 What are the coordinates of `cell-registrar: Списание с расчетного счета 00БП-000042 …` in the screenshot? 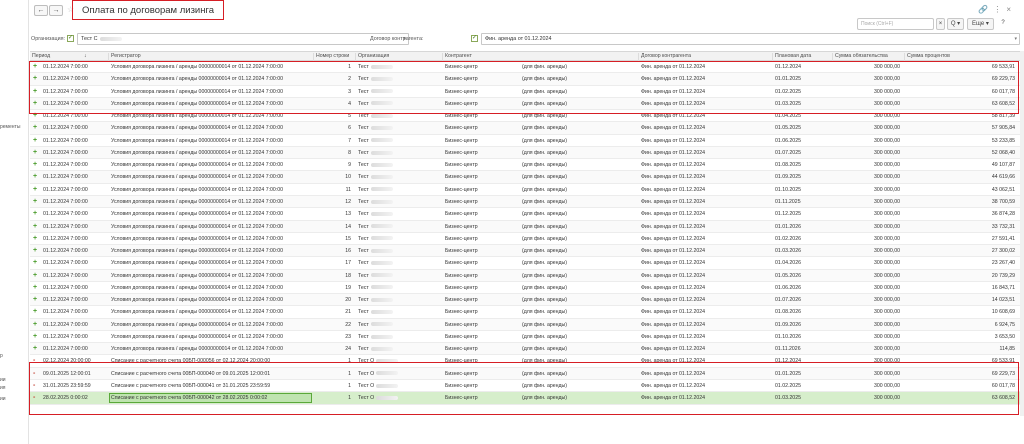 It's located at (211, 398).